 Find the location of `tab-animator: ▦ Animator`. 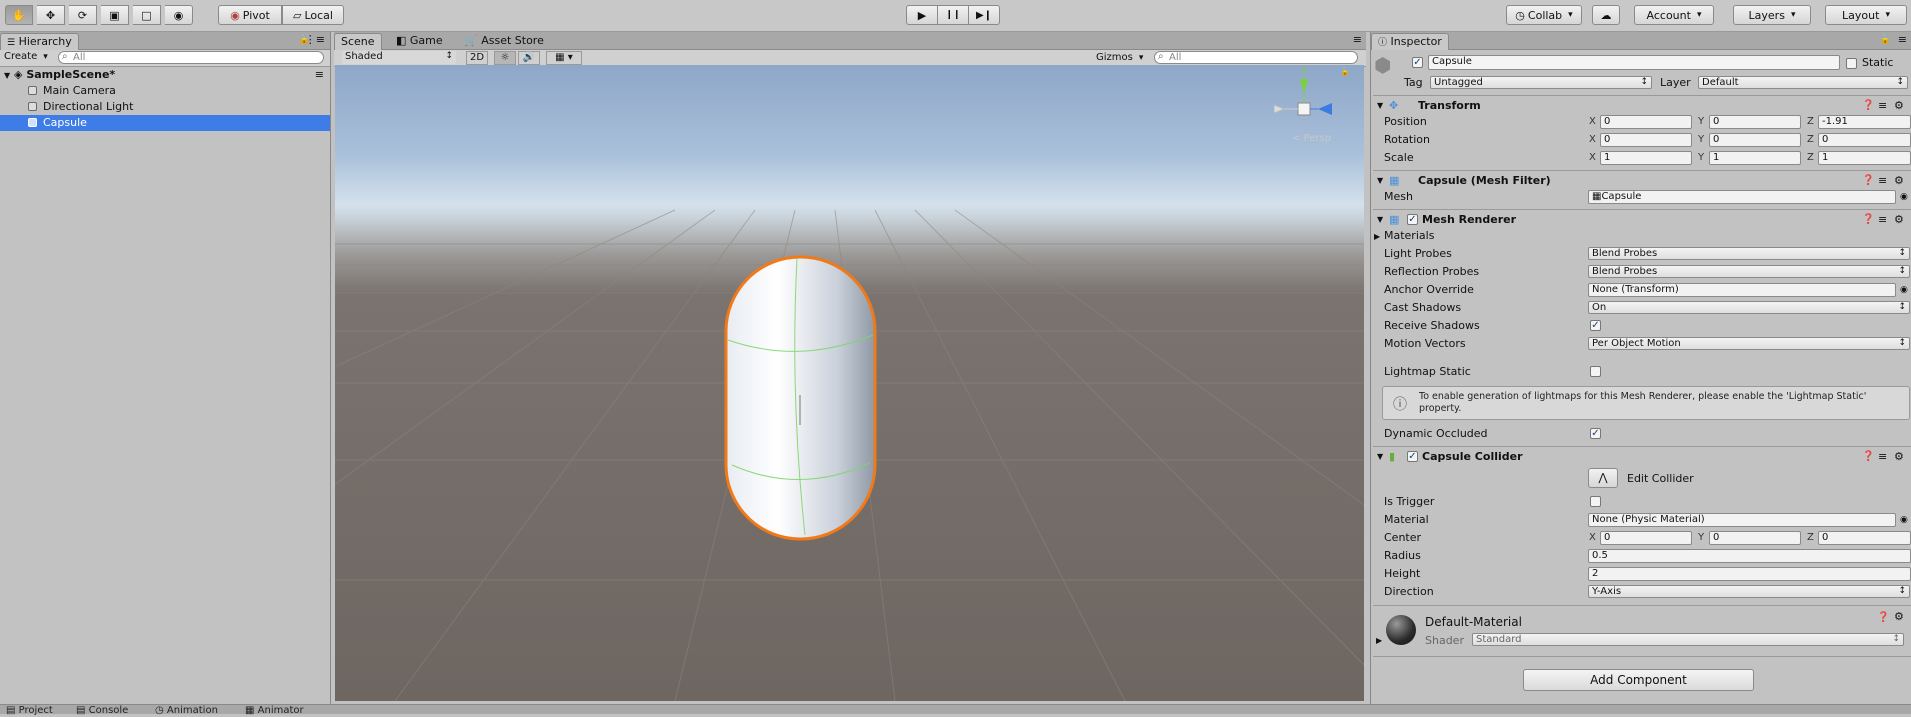

tab-animator: ▦ Animator is located at coordinates (274, 711).